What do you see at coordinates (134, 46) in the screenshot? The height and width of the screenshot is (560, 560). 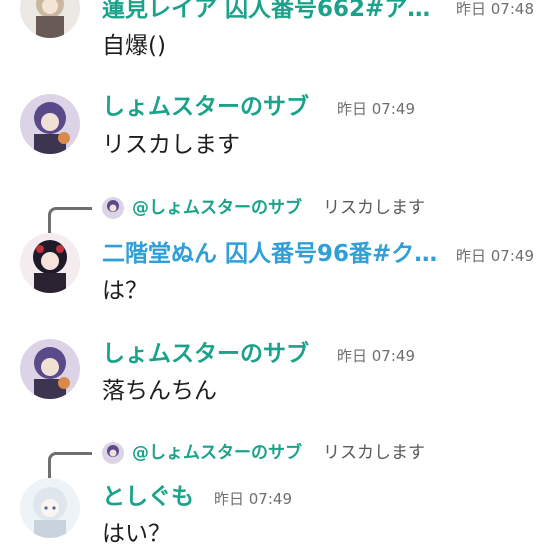 I see `message-text: 自爆()` at bounding box center [134, 46].